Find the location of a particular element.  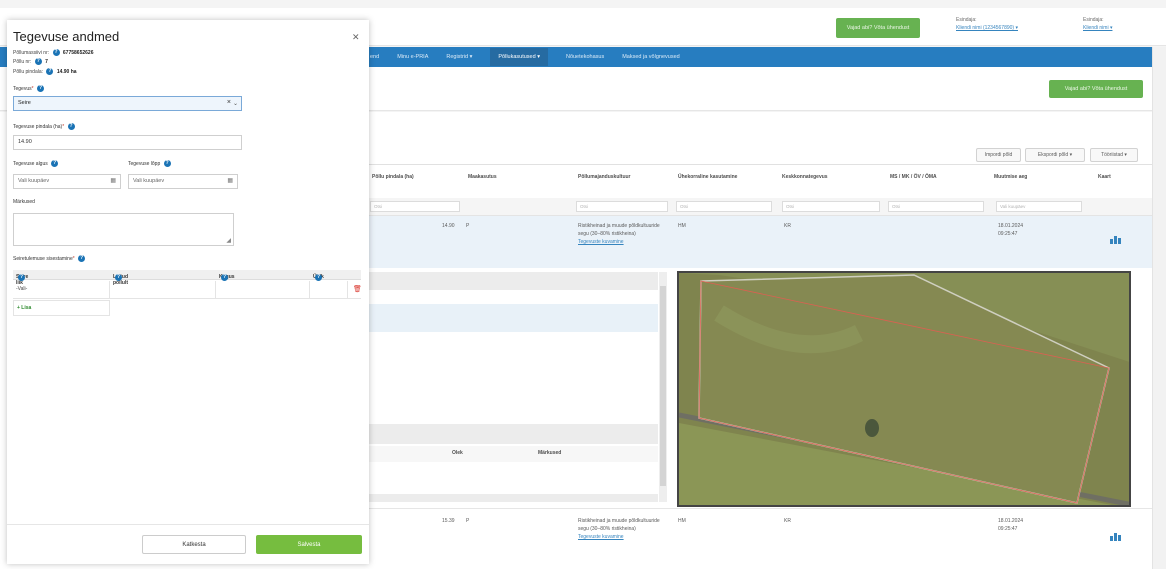

start-date-input: Vali kuupäev ▦ is located at coordinates (67, 181).